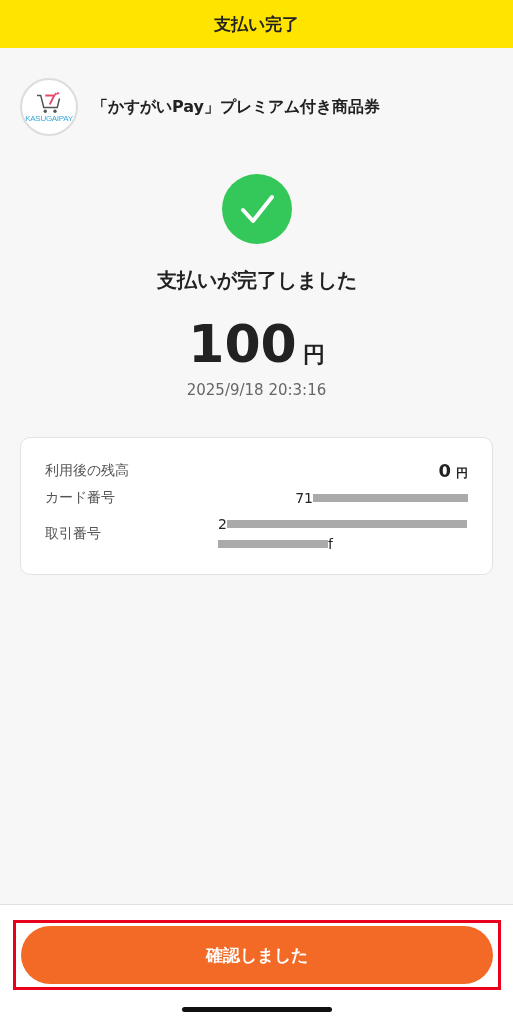 The width and height of the screenshot is (513, 1024). What do you see at coordinates (256, 955) in the screenshot?
I see `confirm-button: 確認しました` at bounding box center [256, 955].